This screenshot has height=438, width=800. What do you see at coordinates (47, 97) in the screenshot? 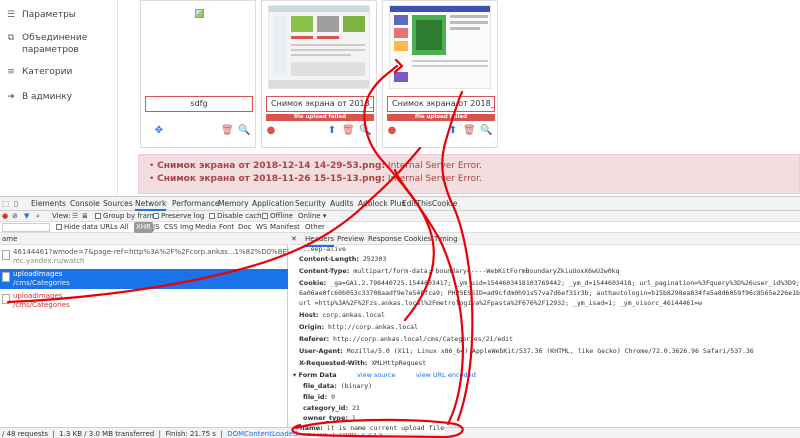
I see `sidebar-item-label: В админку` at bounding box center [47, 97].